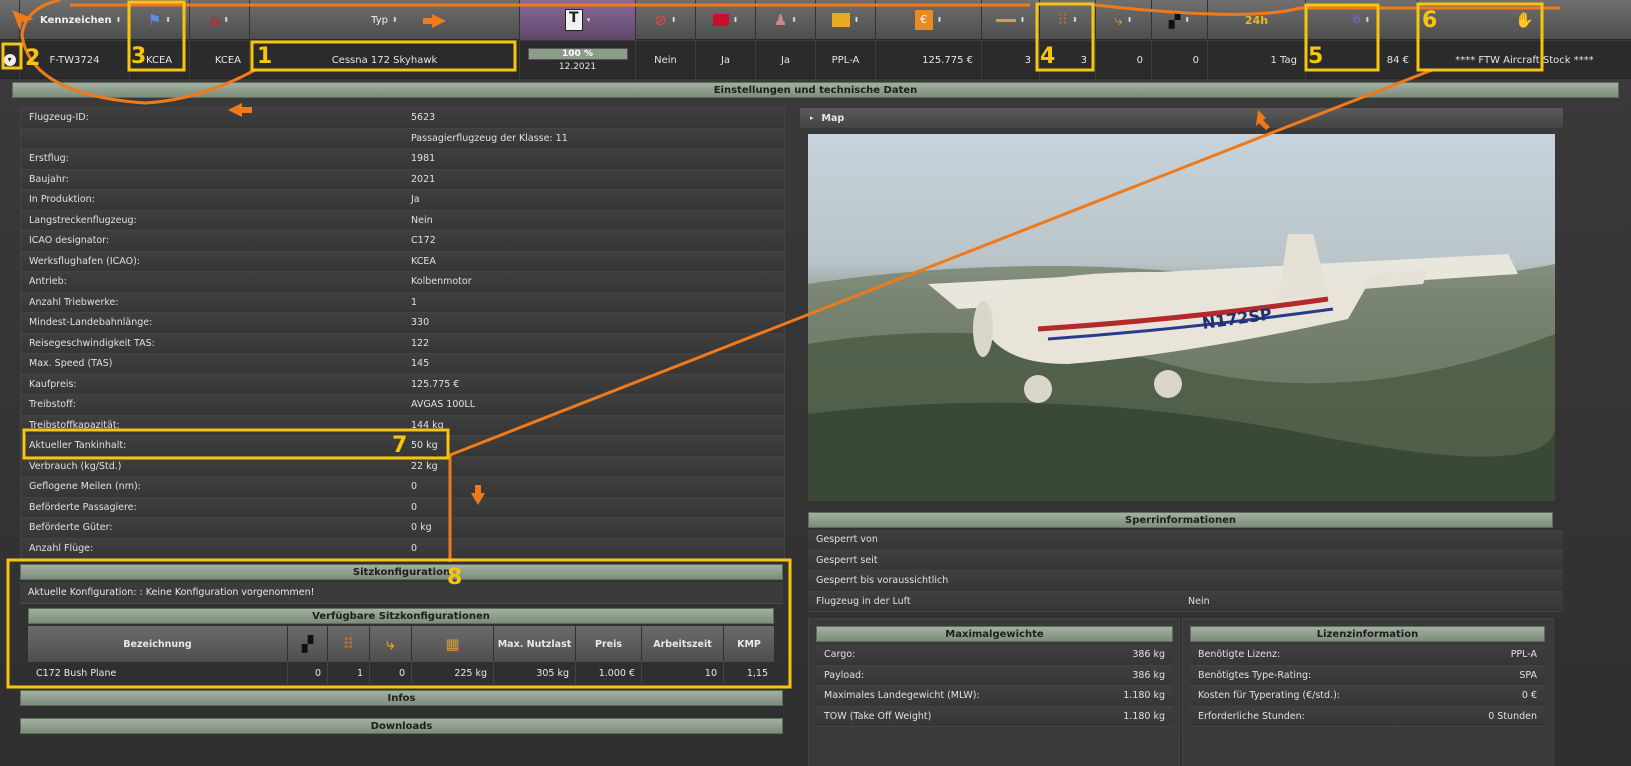  Describe the element at coordinates (33, 58) in the screenshot. I see `annotation-number-2: 2` at that location.